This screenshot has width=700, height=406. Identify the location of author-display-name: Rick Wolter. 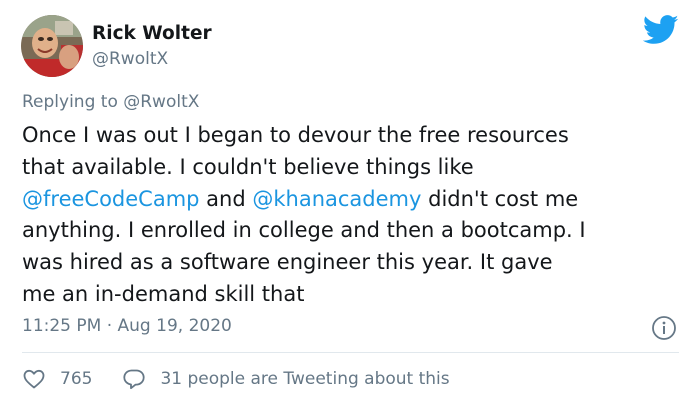
(152, 34).